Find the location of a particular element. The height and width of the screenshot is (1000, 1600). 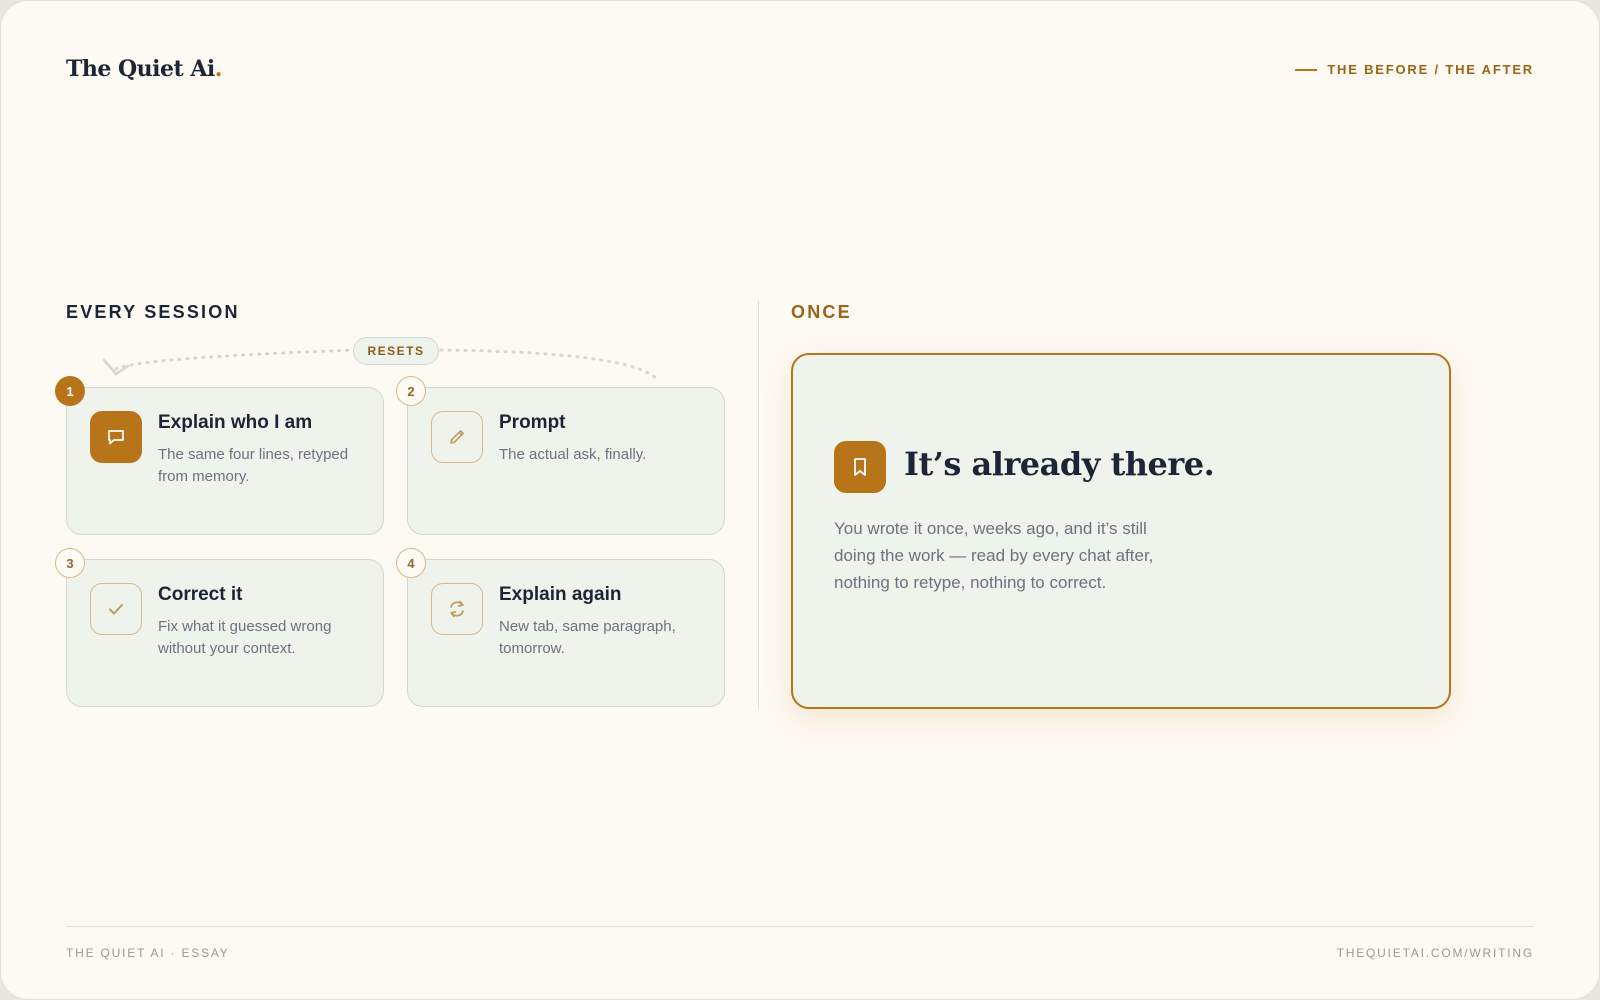

step-card-prompt: 2 Prompt The actual ask, finally. is located at coordinates (560, 455).